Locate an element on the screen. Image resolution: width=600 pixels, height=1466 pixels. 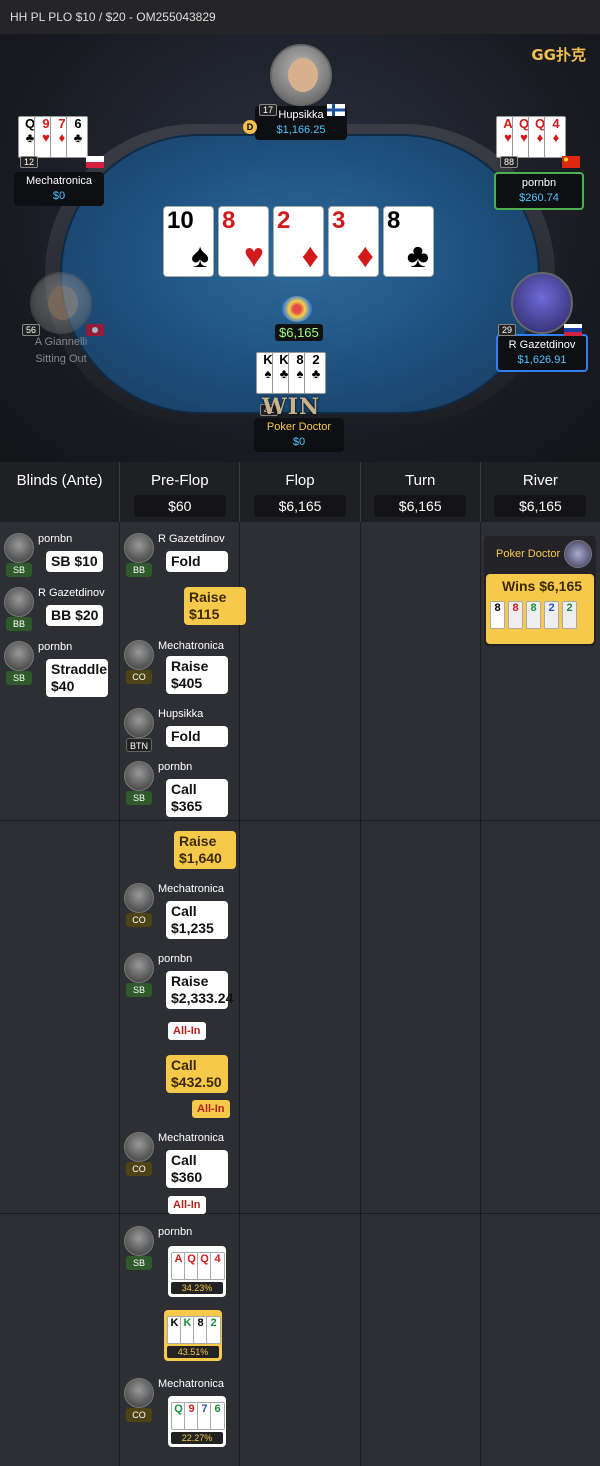
board-card: 8 ♥ is located at coordinates (243, 241).